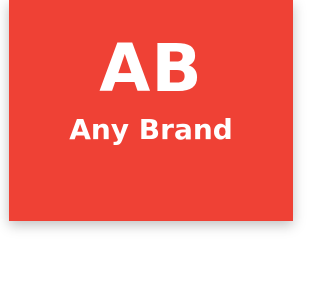  Describe the element at coordinates (151, 129) in the screenshot. I see `brand-name: Any Brand` at that location.